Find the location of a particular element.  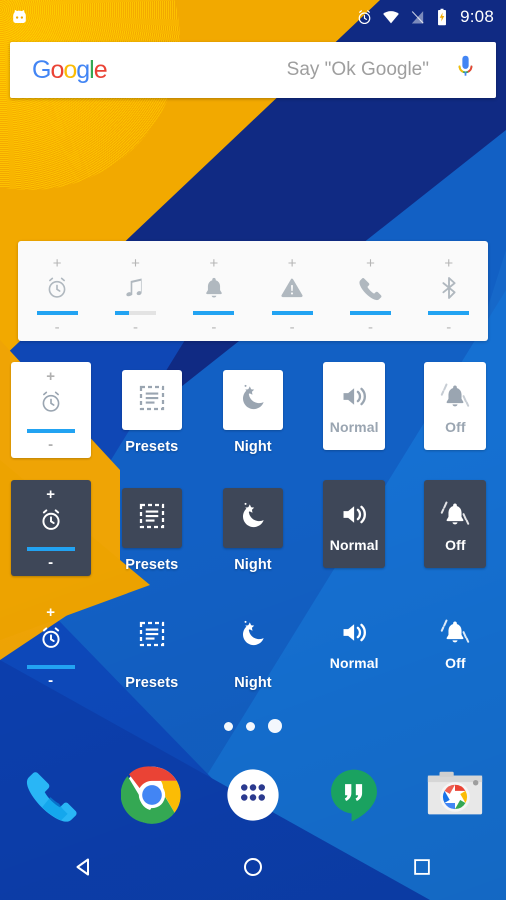

tile-cell-normal: Normal is located at coordinates (354, 646).